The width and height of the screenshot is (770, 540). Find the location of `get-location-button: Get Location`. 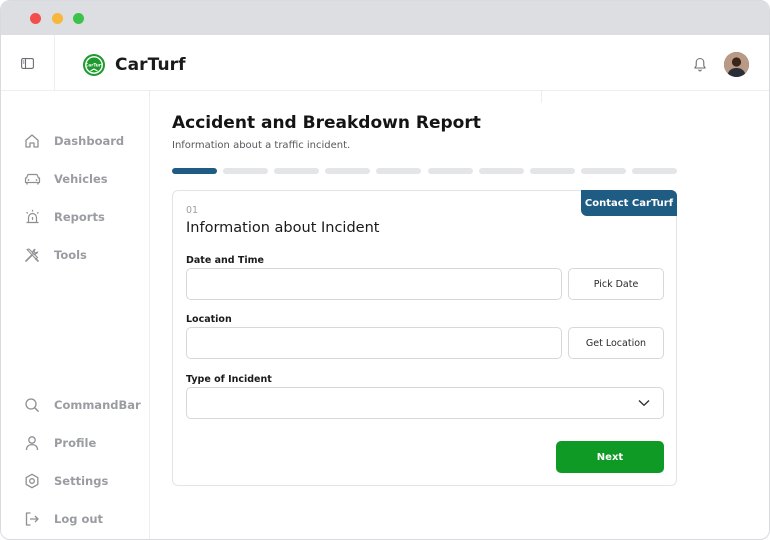

get-location-button: Get Location is located at coordinates (616, 343).